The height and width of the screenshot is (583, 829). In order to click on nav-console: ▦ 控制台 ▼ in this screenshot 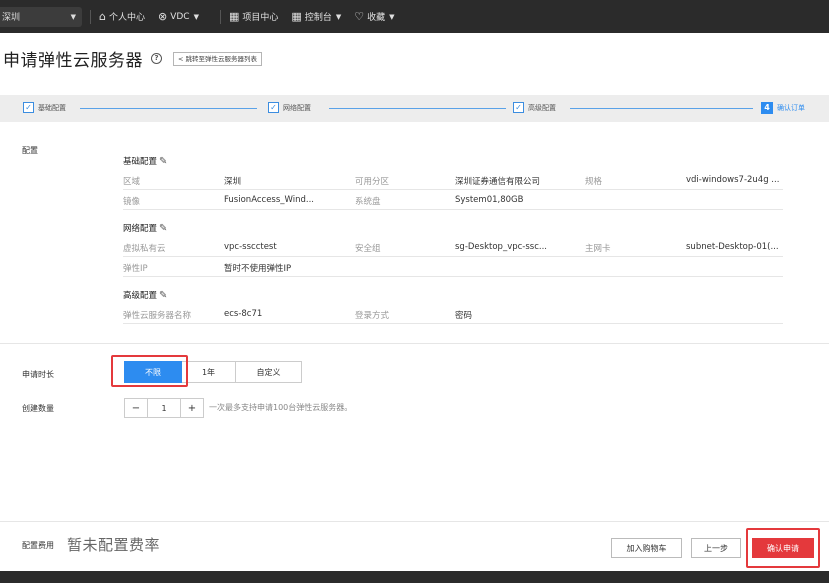, I will do `click(316, 16)`.